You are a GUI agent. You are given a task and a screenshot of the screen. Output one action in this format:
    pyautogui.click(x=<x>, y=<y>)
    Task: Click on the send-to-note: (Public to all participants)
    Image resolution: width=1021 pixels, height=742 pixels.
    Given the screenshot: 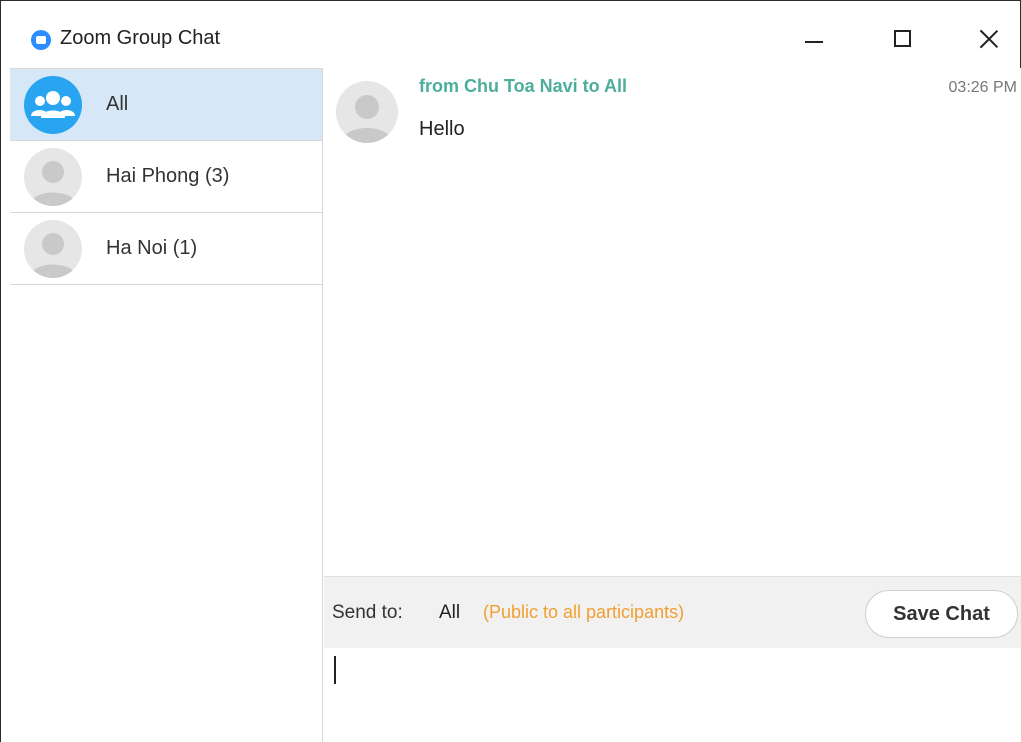 What is the action you would take?
    pyautogui.click(x=584, y=612)
    